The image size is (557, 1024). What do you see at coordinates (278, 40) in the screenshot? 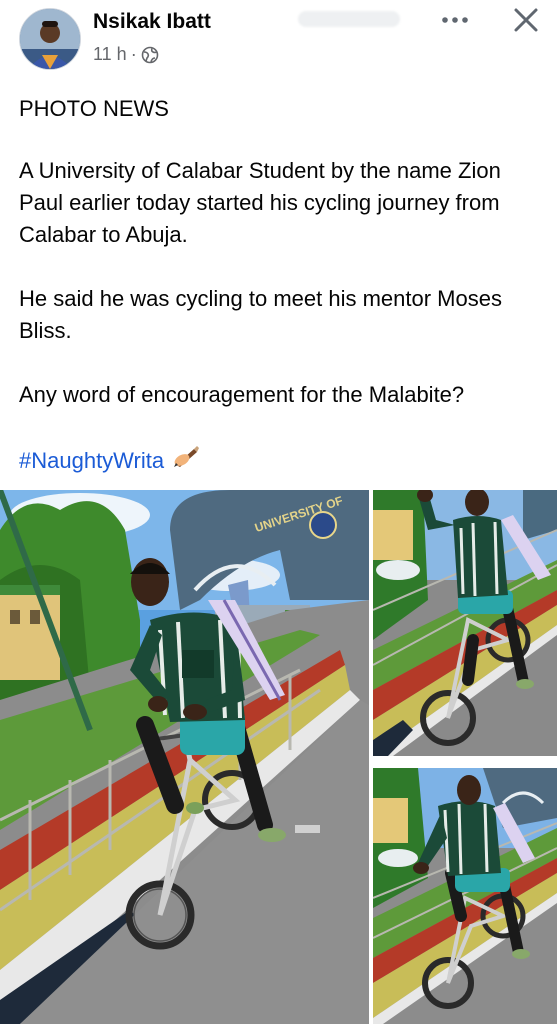
I see `post-header: Nsikak Ibatt 11 h ·` at bounding box center [278, 40].